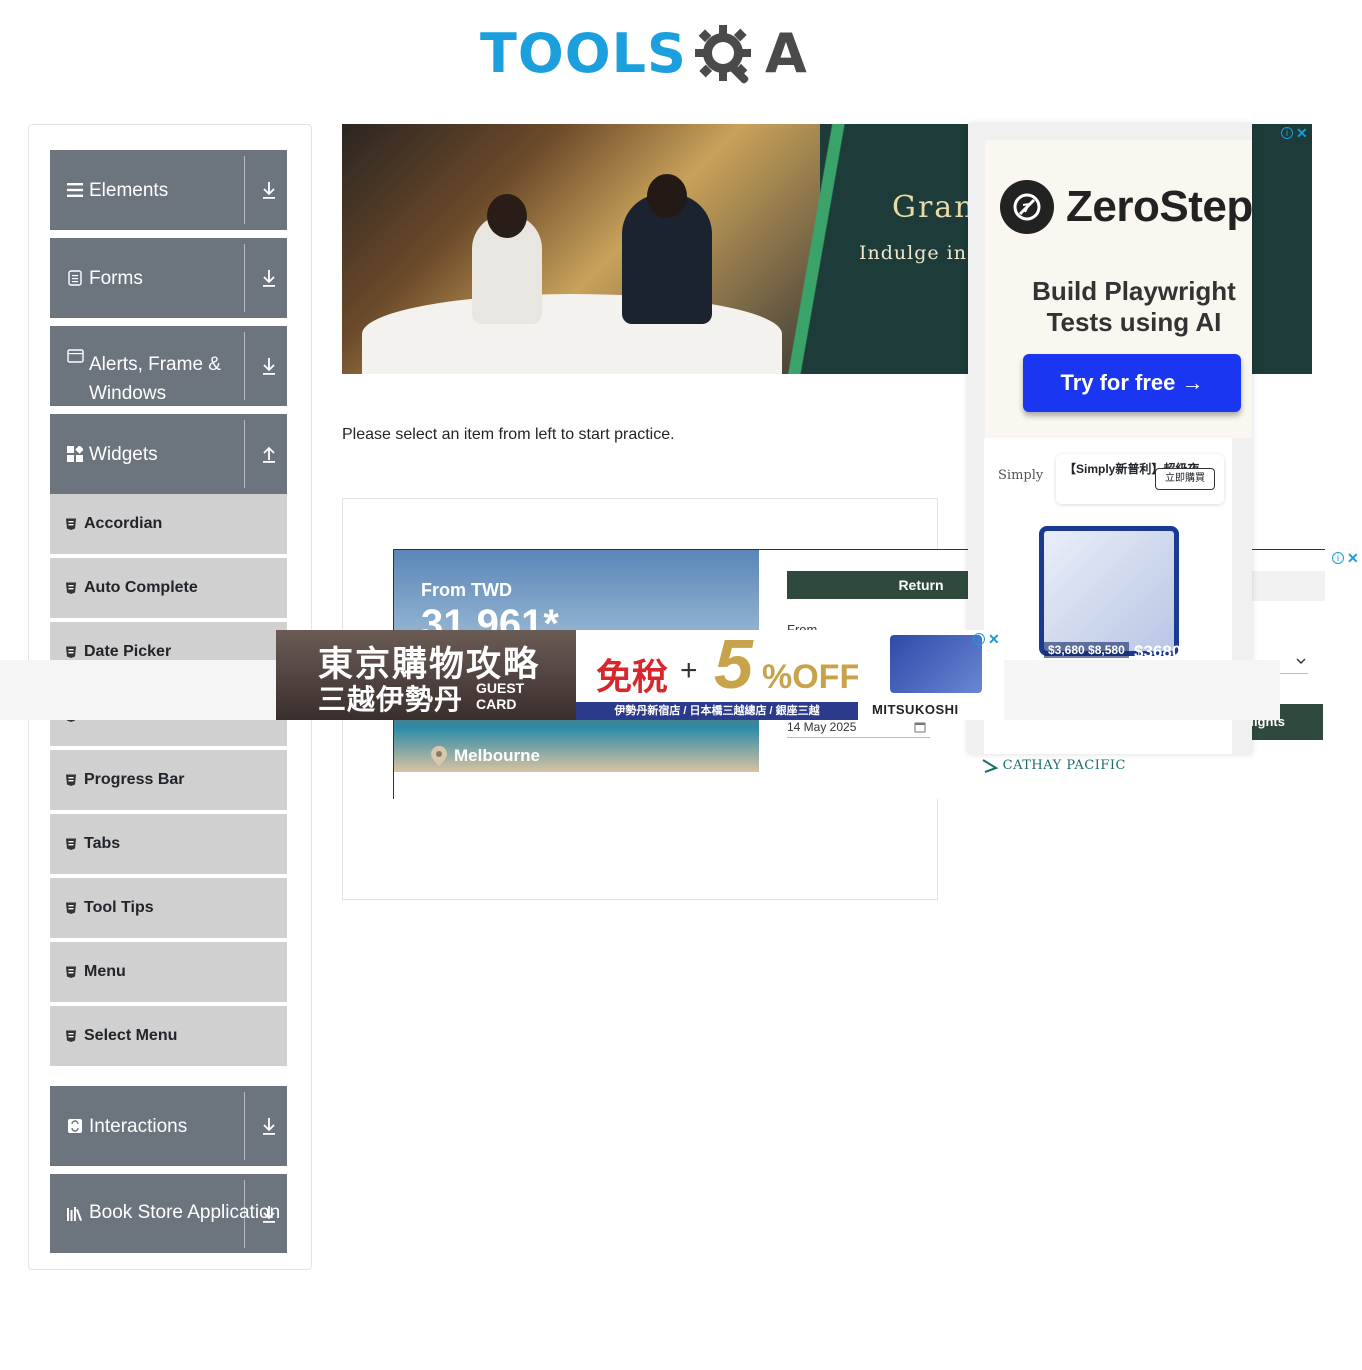  I want to click on buy-now-button: 立即購買, so click(1185, 479).